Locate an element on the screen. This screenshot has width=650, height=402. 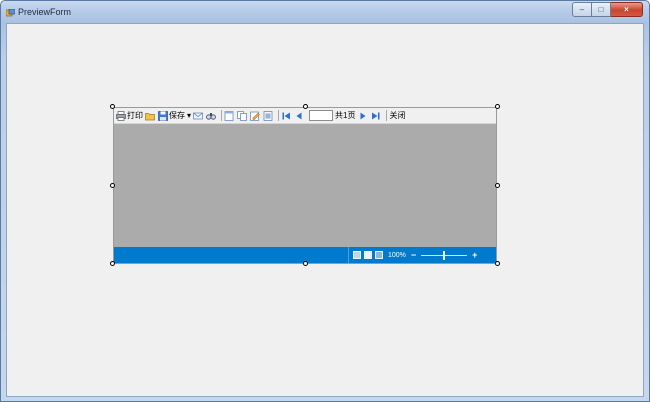
settings-icon is located at coordinates (268, 115).